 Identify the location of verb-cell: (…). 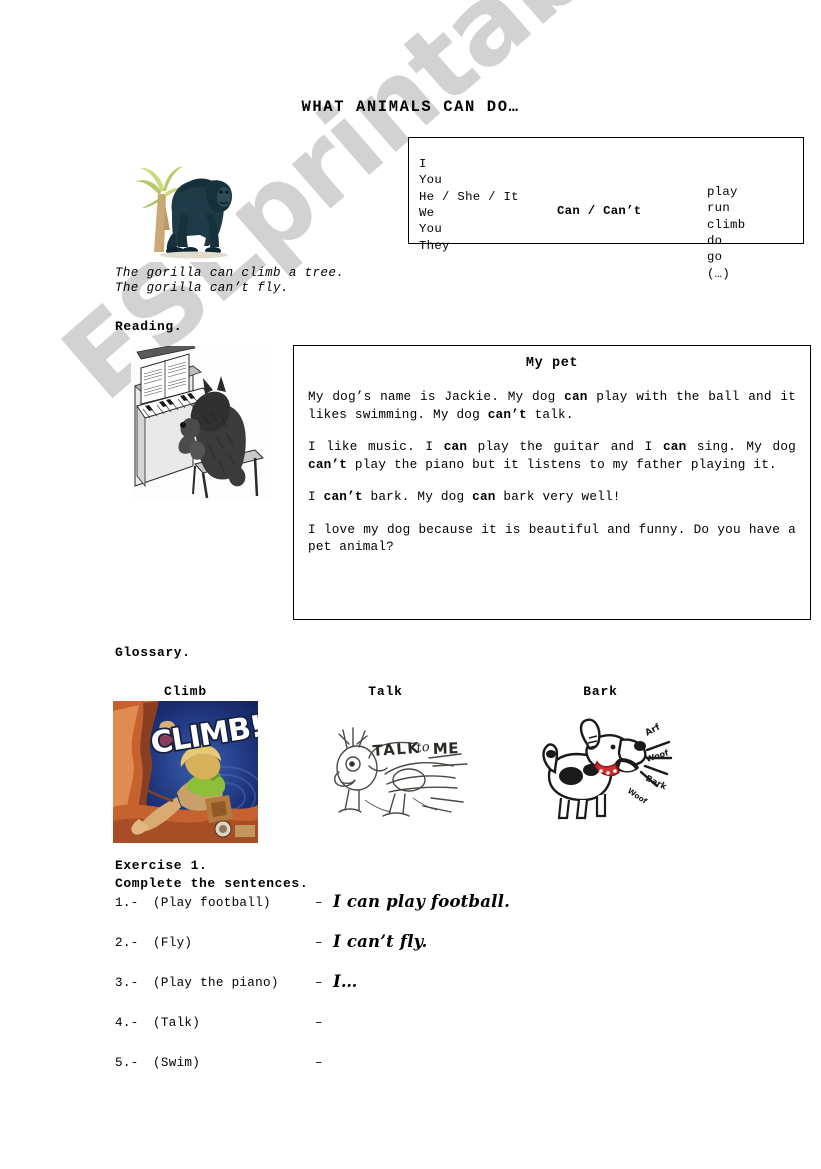
(719, 273).